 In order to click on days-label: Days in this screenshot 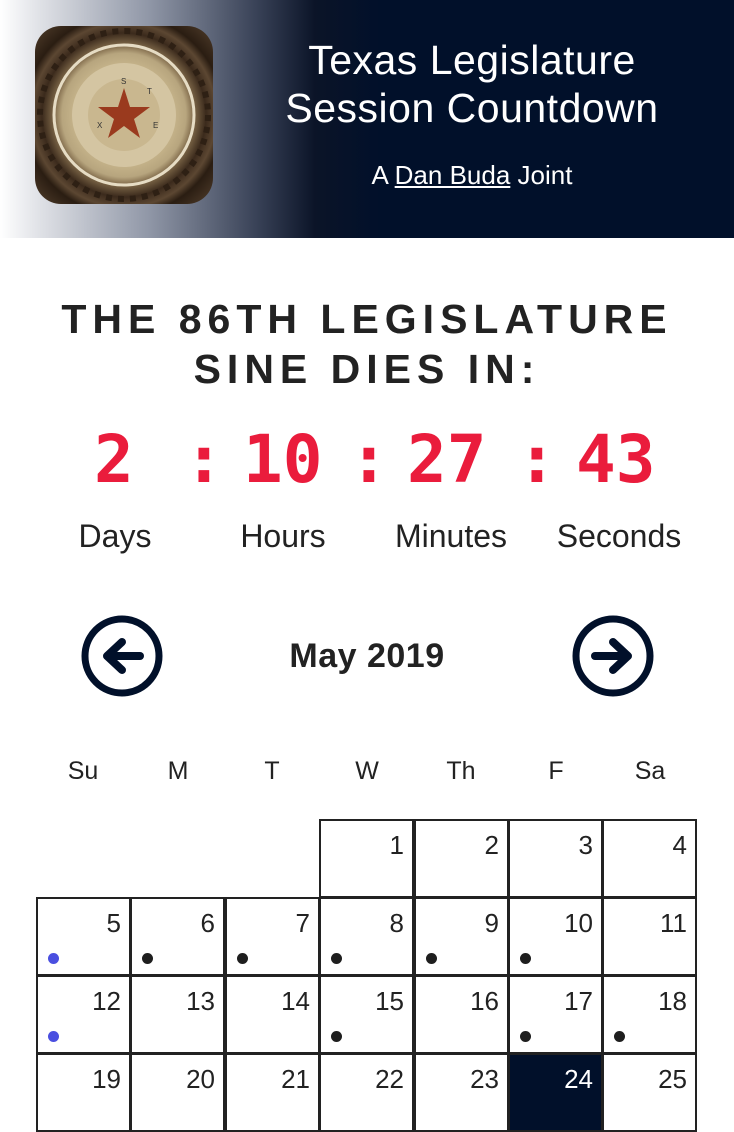, I will do `click(115, 536)`.